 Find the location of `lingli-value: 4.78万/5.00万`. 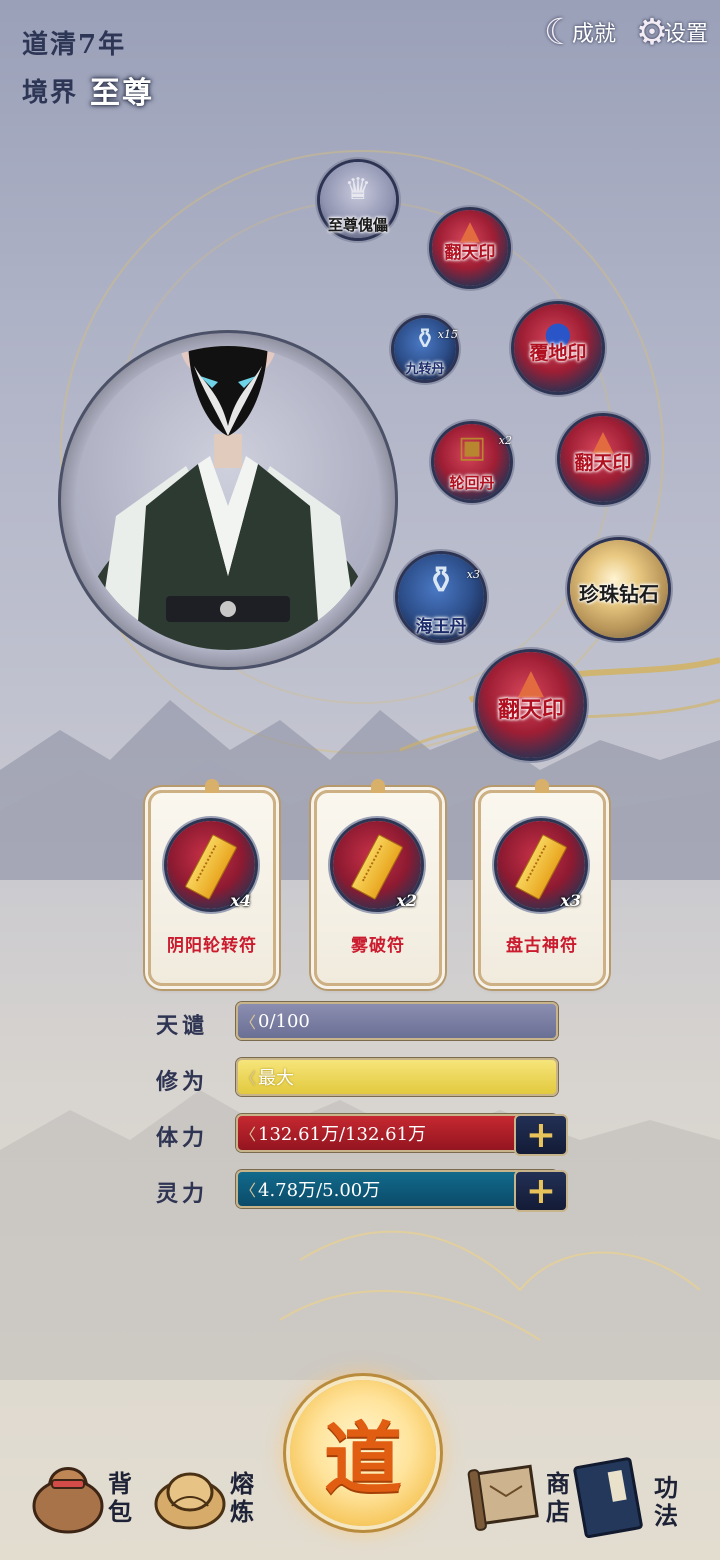

lingli-value: 4.78万/5.00万 is located at coordinates (319, 1190).